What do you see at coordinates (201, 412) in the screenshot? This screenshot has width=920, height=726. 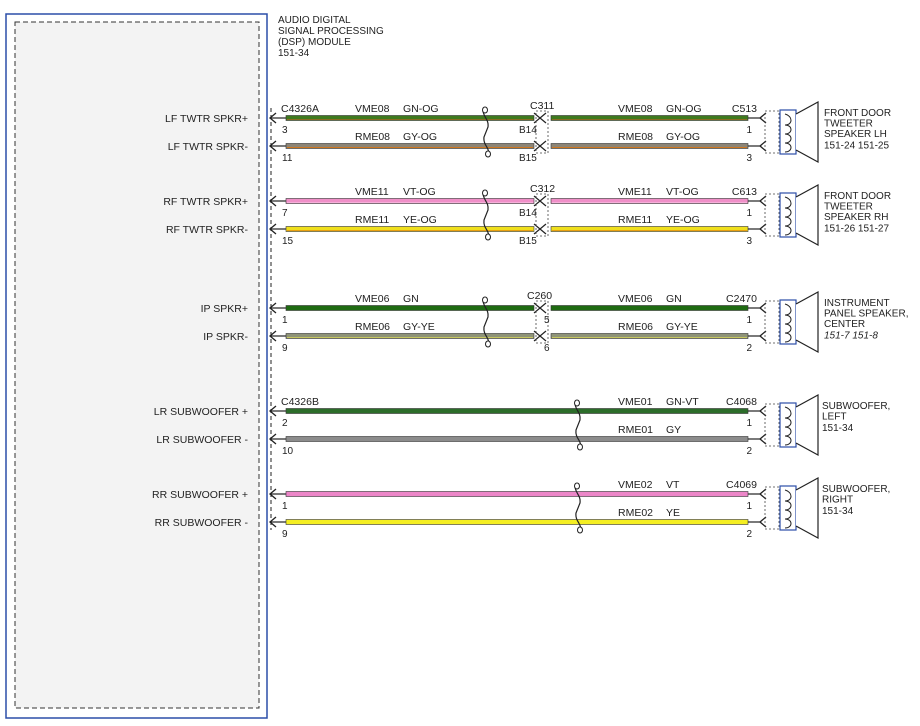 I see `pin-label: LR SUBWOOFER +` at bounding box center [201, 412].